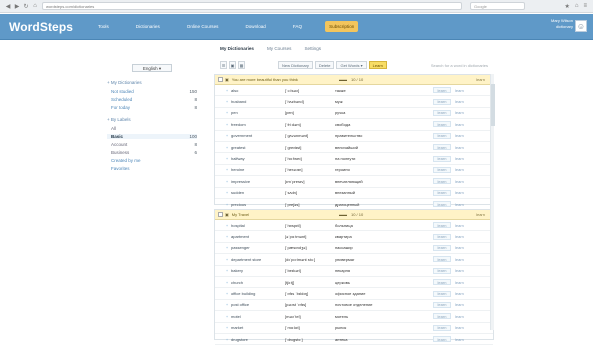 Image resolution: width=593 pixels, height=348 pixels. I want to click on table-row: + husband [ˈhʌzbənd] муж learn learn, so click(354, 102).